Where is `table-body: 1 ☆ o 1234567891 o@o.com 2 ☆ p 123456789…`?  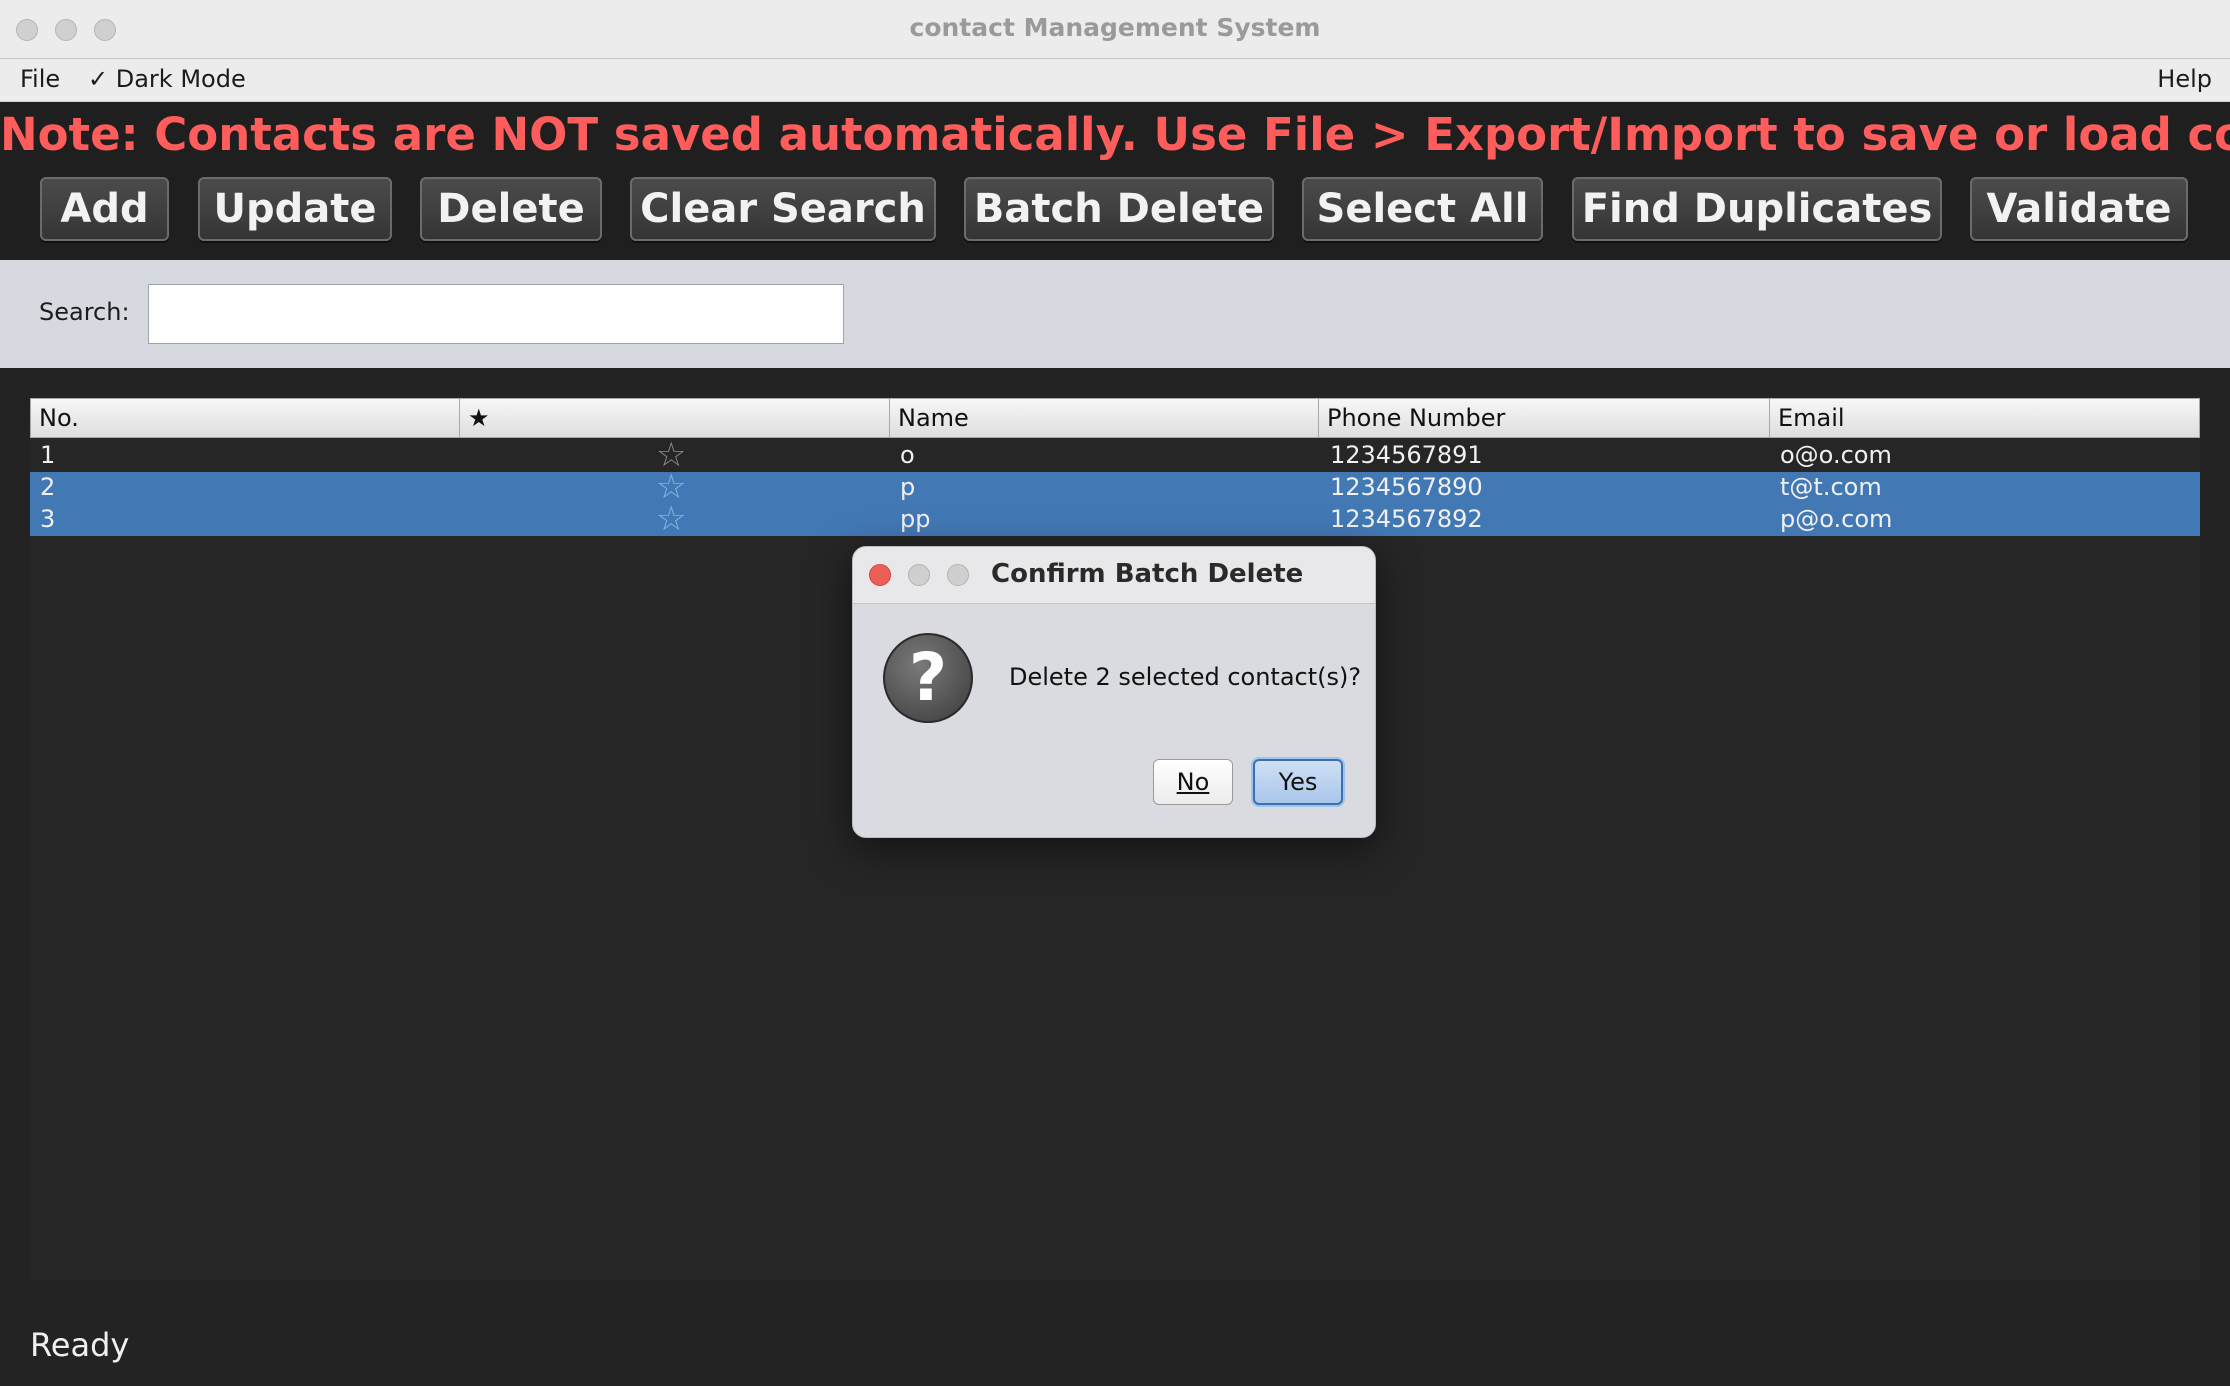
table-body: 1 ☆ o 1234567891 o@o.com 2 ☆ p 123456789… is located at coordinates (1115, 487).